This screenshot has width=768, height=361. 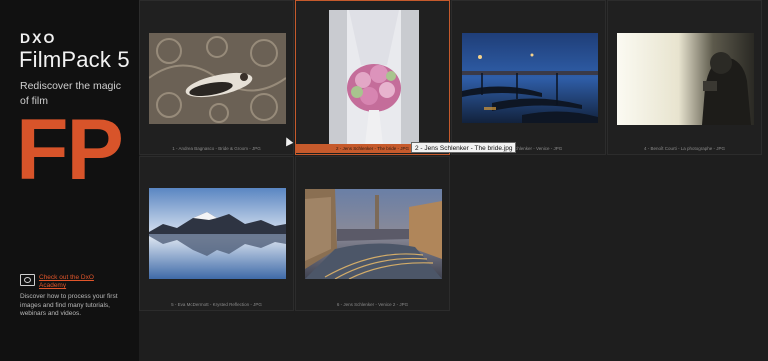 I want to click on thumbnail-cell: 4 - Benoît Courti - La photographe - JPG, so click(x=684, y=77).